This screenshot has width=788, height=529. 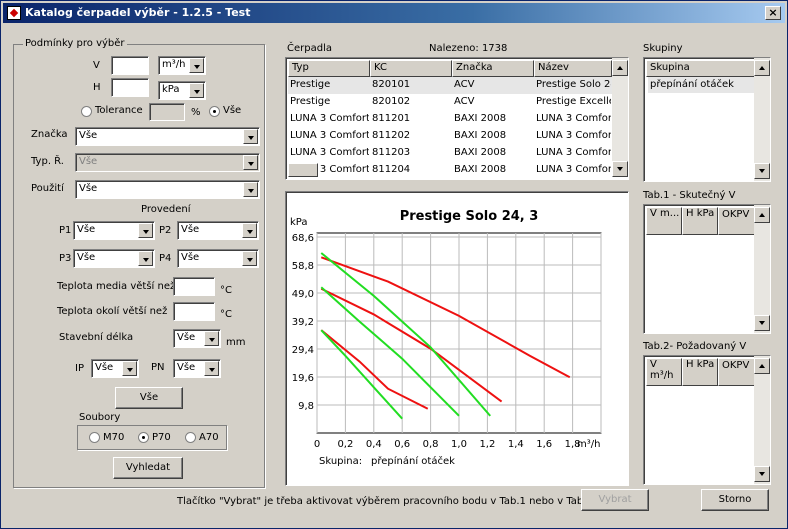 What do you see at coordinates (450, 102) in the screenshot?
I see `table-row: Prestige 820102 ACV Prestige Excellence` at bounding box center [450, 102].